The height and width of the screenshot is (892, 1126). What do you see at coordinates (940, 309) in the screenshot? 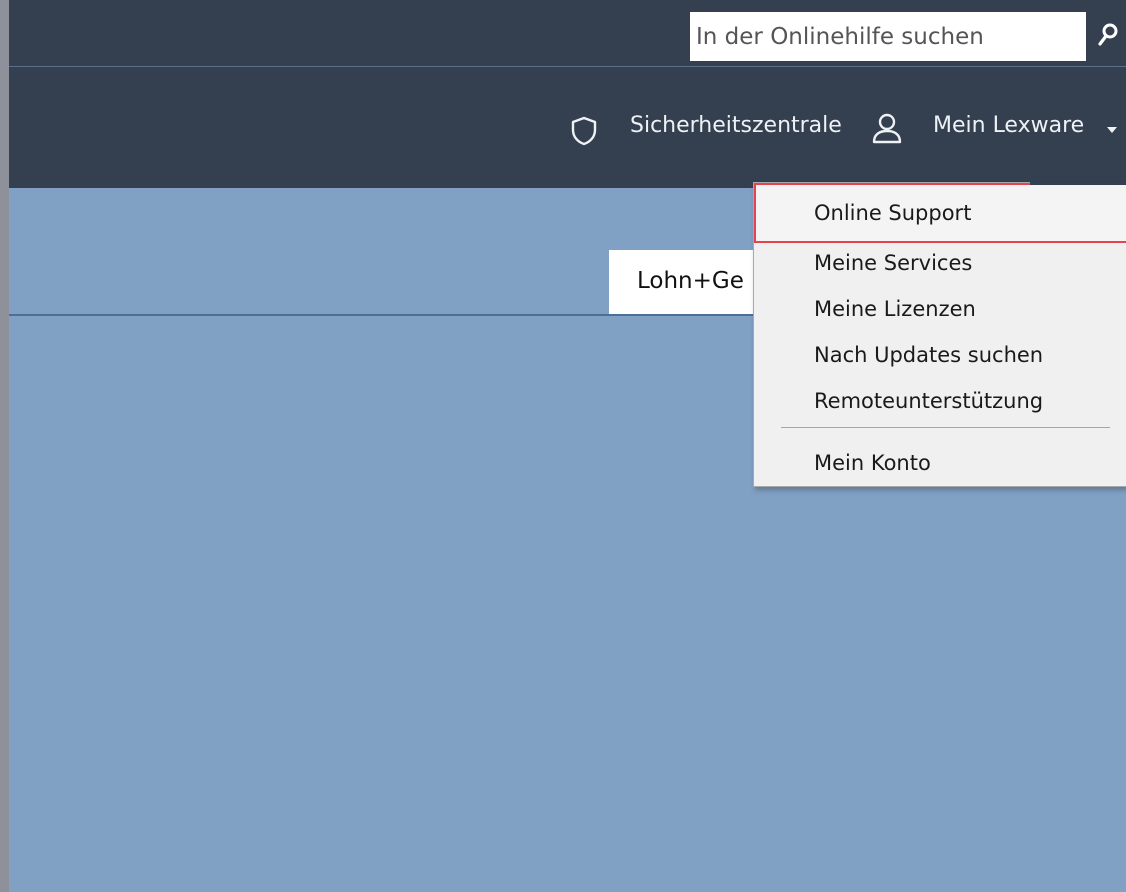
I see `menu-item-meine-lizenzen: Meine Lizenzen` at bounding box center [940, 309].